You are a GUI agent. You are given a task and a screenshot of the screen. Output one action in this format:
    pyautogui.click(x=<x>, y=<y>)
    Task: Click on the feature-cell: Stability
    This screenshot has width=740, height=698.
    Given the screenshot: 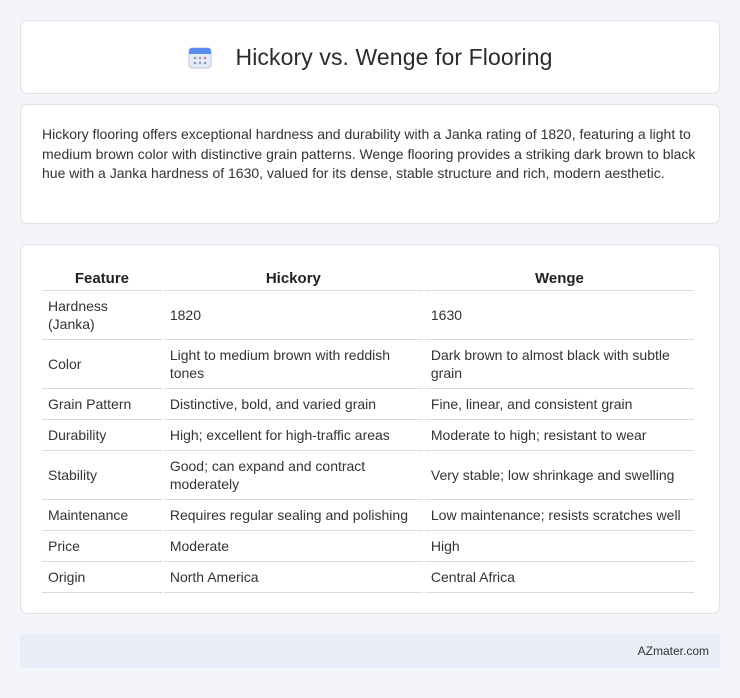 What is the action you would take?
    pyautogui.click(x=102, y=475)
    